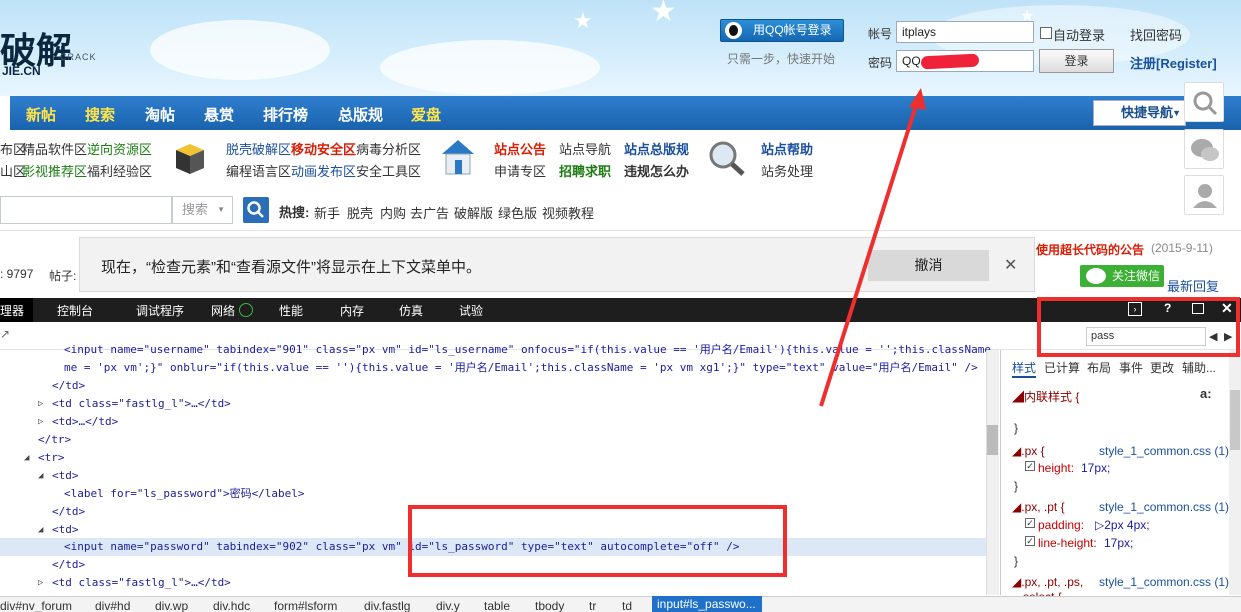 This screenshot has height=612, width=1241. Describe the element at coordinates (497, 605) in the screenshot. I see `breadcrumb-item: table` at that location.